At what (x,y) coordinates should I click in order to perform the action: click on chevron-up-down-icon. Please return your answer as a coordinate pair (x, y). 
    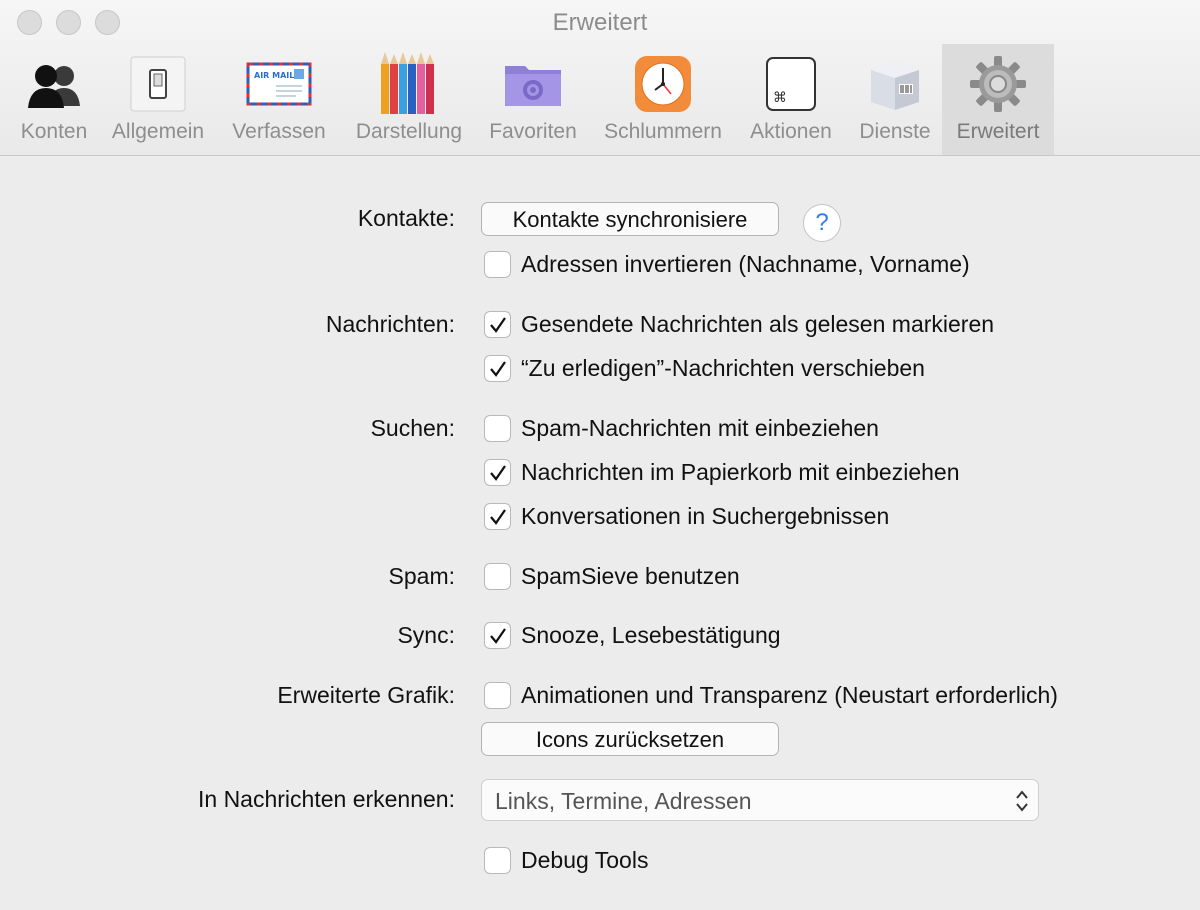
    Looking at the image, I should click on (1022, 801).